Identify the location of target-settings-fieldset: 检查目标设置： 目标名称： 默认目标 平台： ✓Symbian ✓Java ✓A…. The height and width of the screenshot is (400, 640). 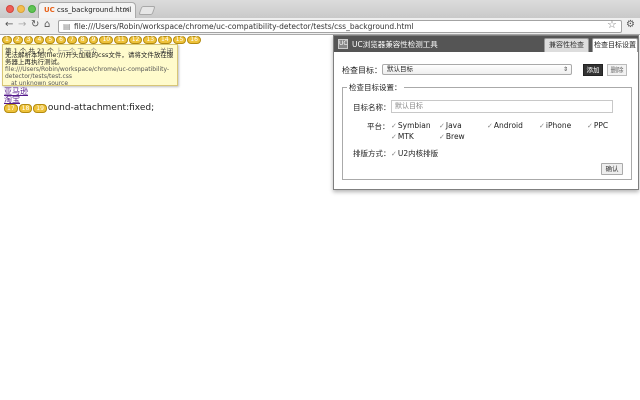
(487, 131).